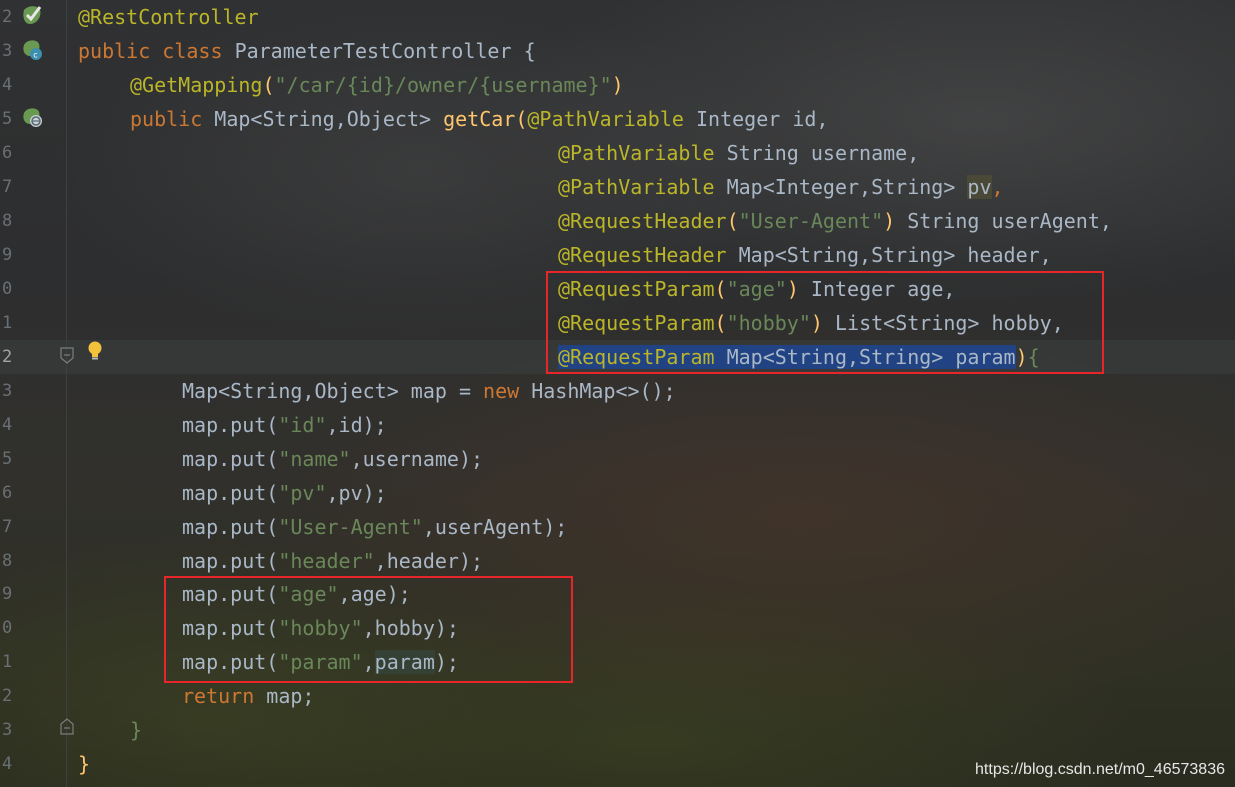  I want to click on string-literal: "/car/{id}/owner/{username}", so click(443, 85).